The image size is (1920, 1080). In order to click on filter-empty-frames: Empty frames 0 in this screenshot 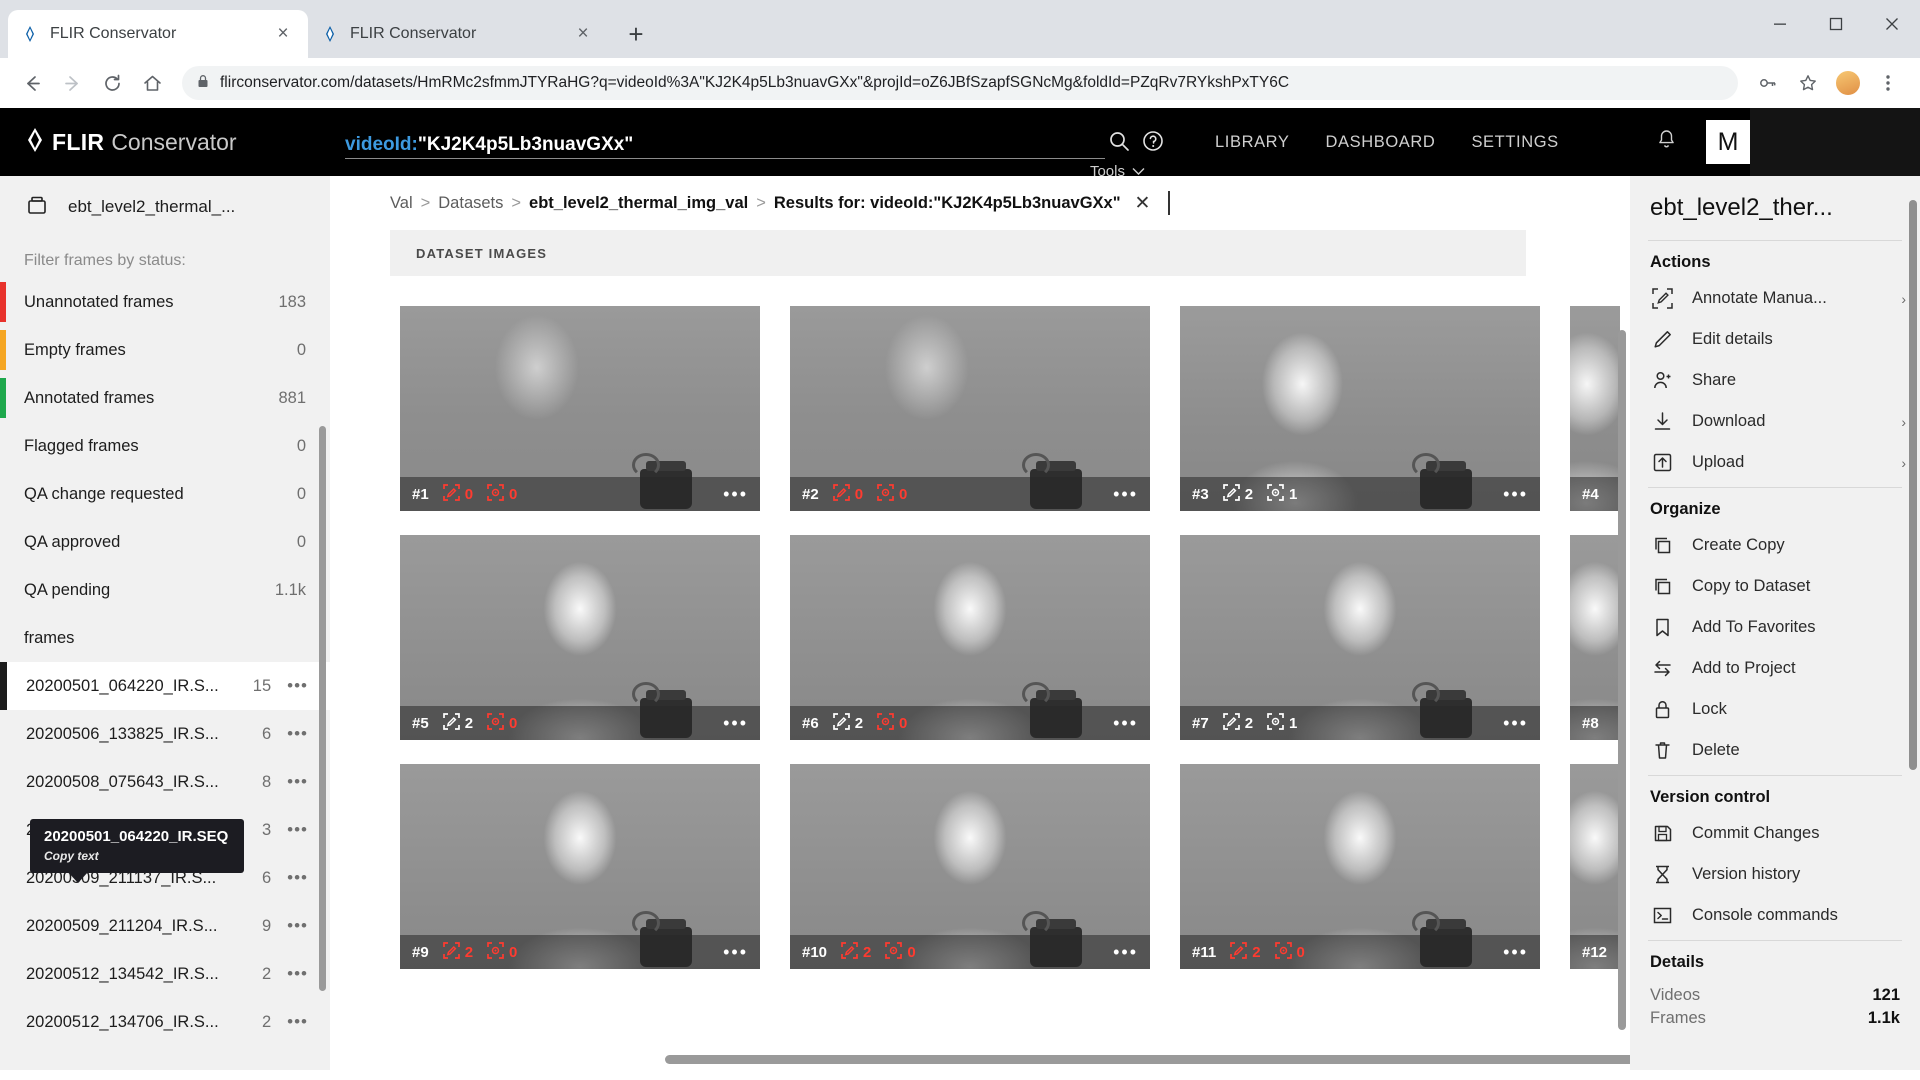, I will do `click(165, 350)`.